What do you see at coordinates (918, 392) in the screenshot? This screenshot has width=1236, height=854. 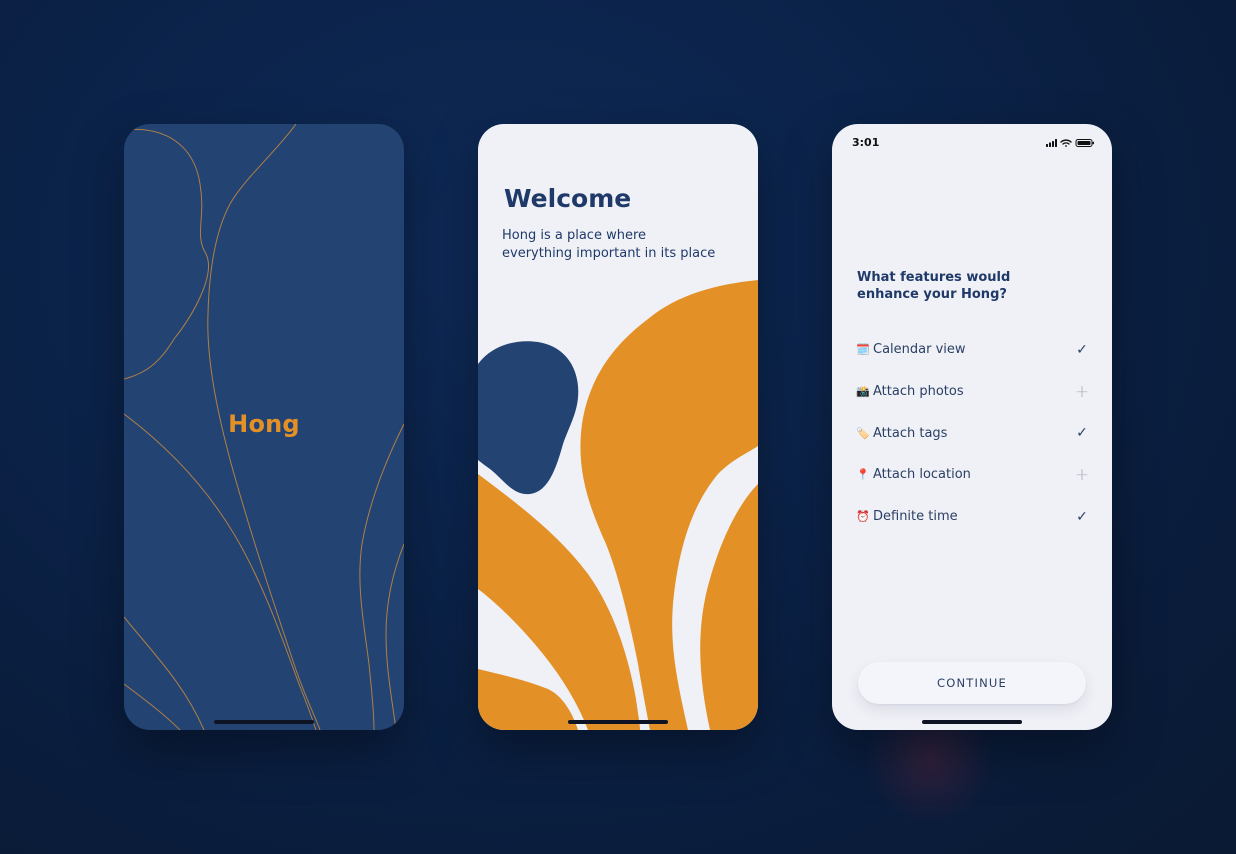 I see `feature-label: Attach photos` at bounding box center [918, 392].